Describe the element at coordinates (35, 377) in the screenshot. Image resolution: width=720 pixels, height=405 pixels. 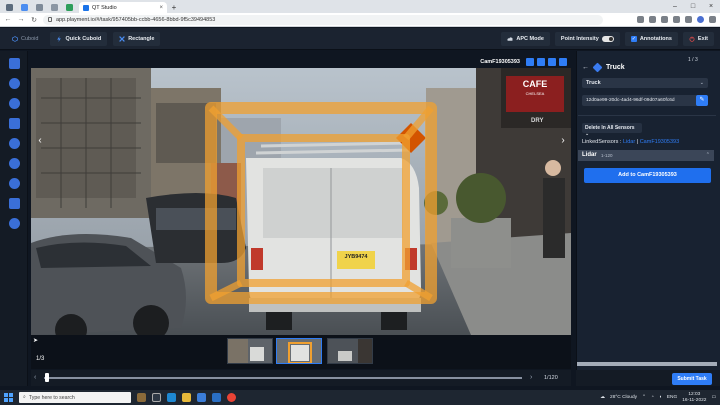
I see `timeline-prev-icon: ‹` at that location.